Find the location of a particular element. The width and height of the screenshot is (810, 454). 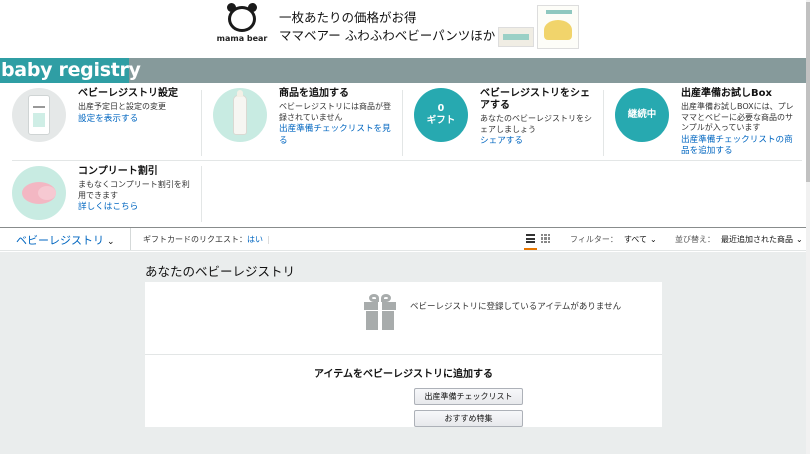

baby-registry-logo: baby registry is located at coordinates (71, 70).